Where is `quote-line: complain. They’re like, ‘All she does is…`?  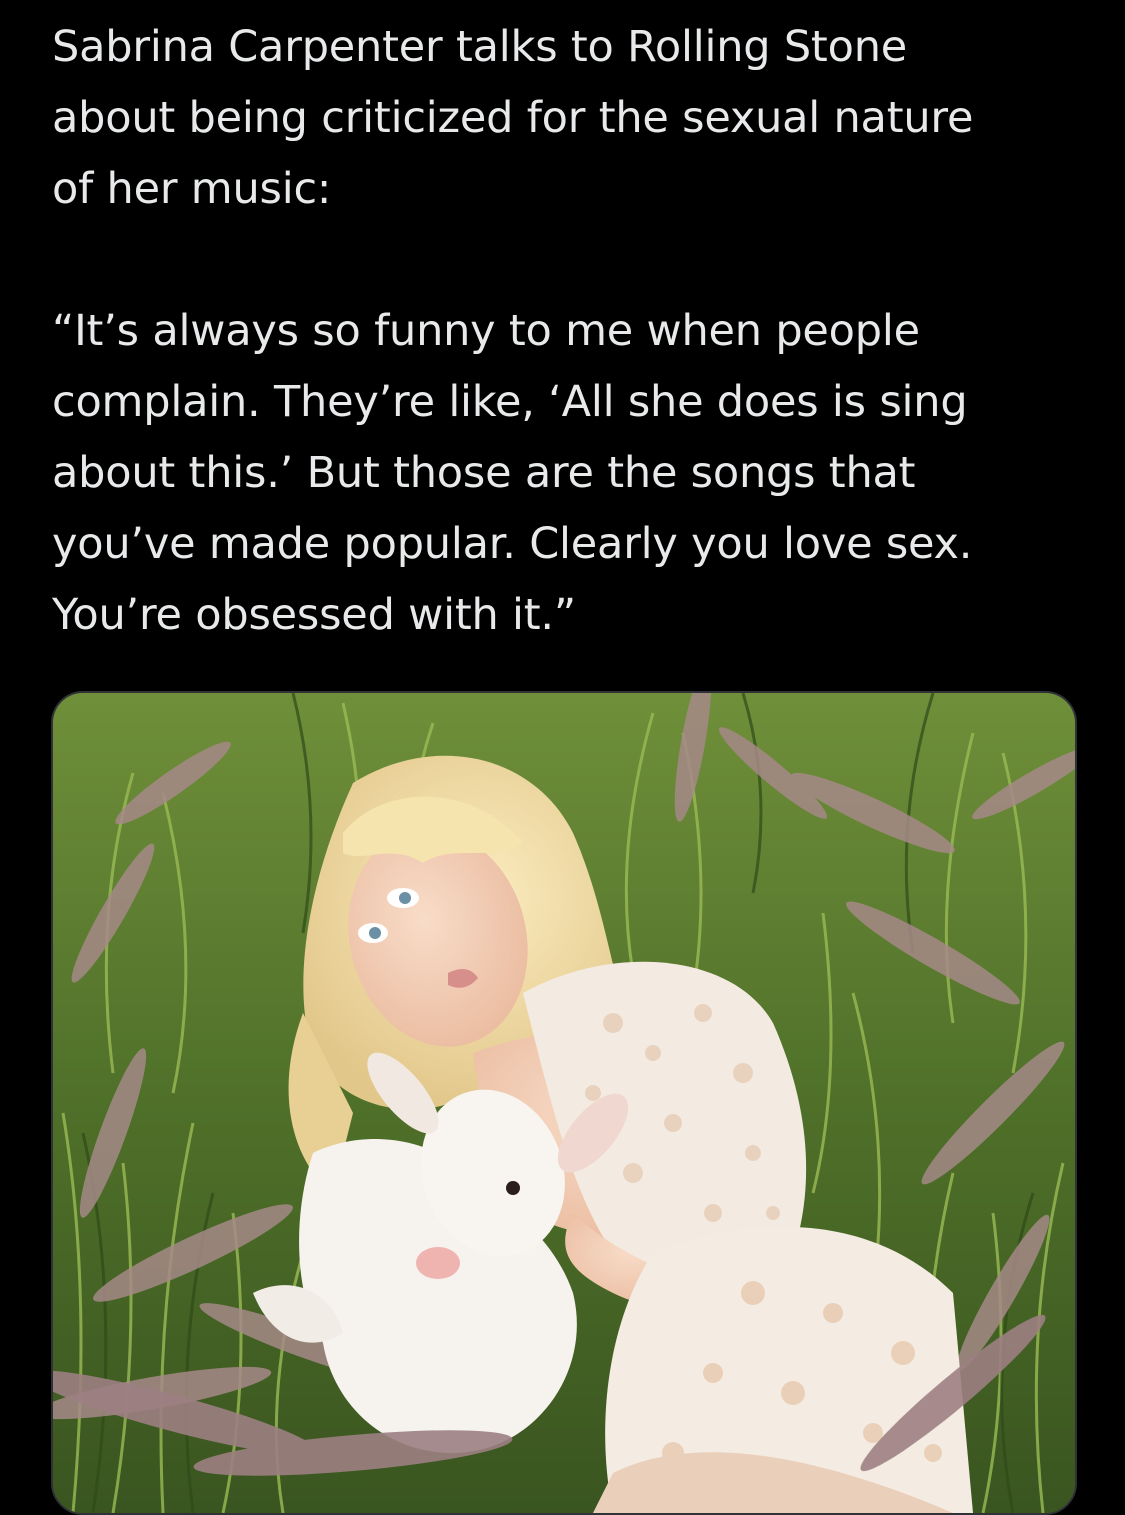 quote-line: complain. They’re like, ‘All she does is… is located at coordinates (510, 402).